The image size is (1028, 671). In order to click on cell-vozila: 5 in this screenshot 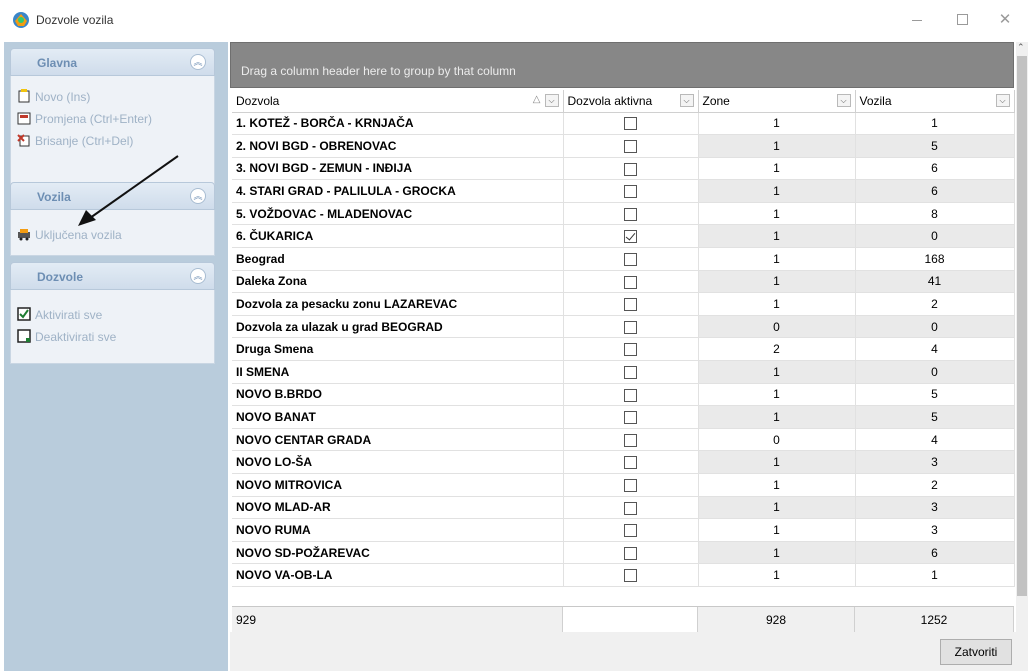, I will do `click(935, 395)`.